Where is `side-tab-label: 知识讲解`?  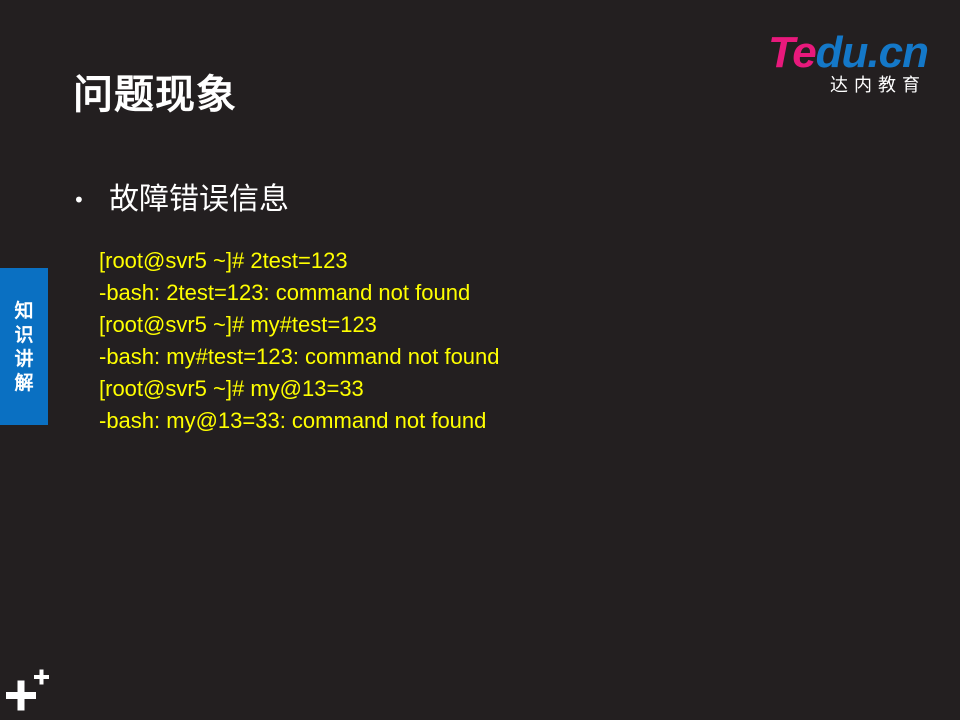 side-tab-label: 知识讲解 is located at coordinates (24, 346).